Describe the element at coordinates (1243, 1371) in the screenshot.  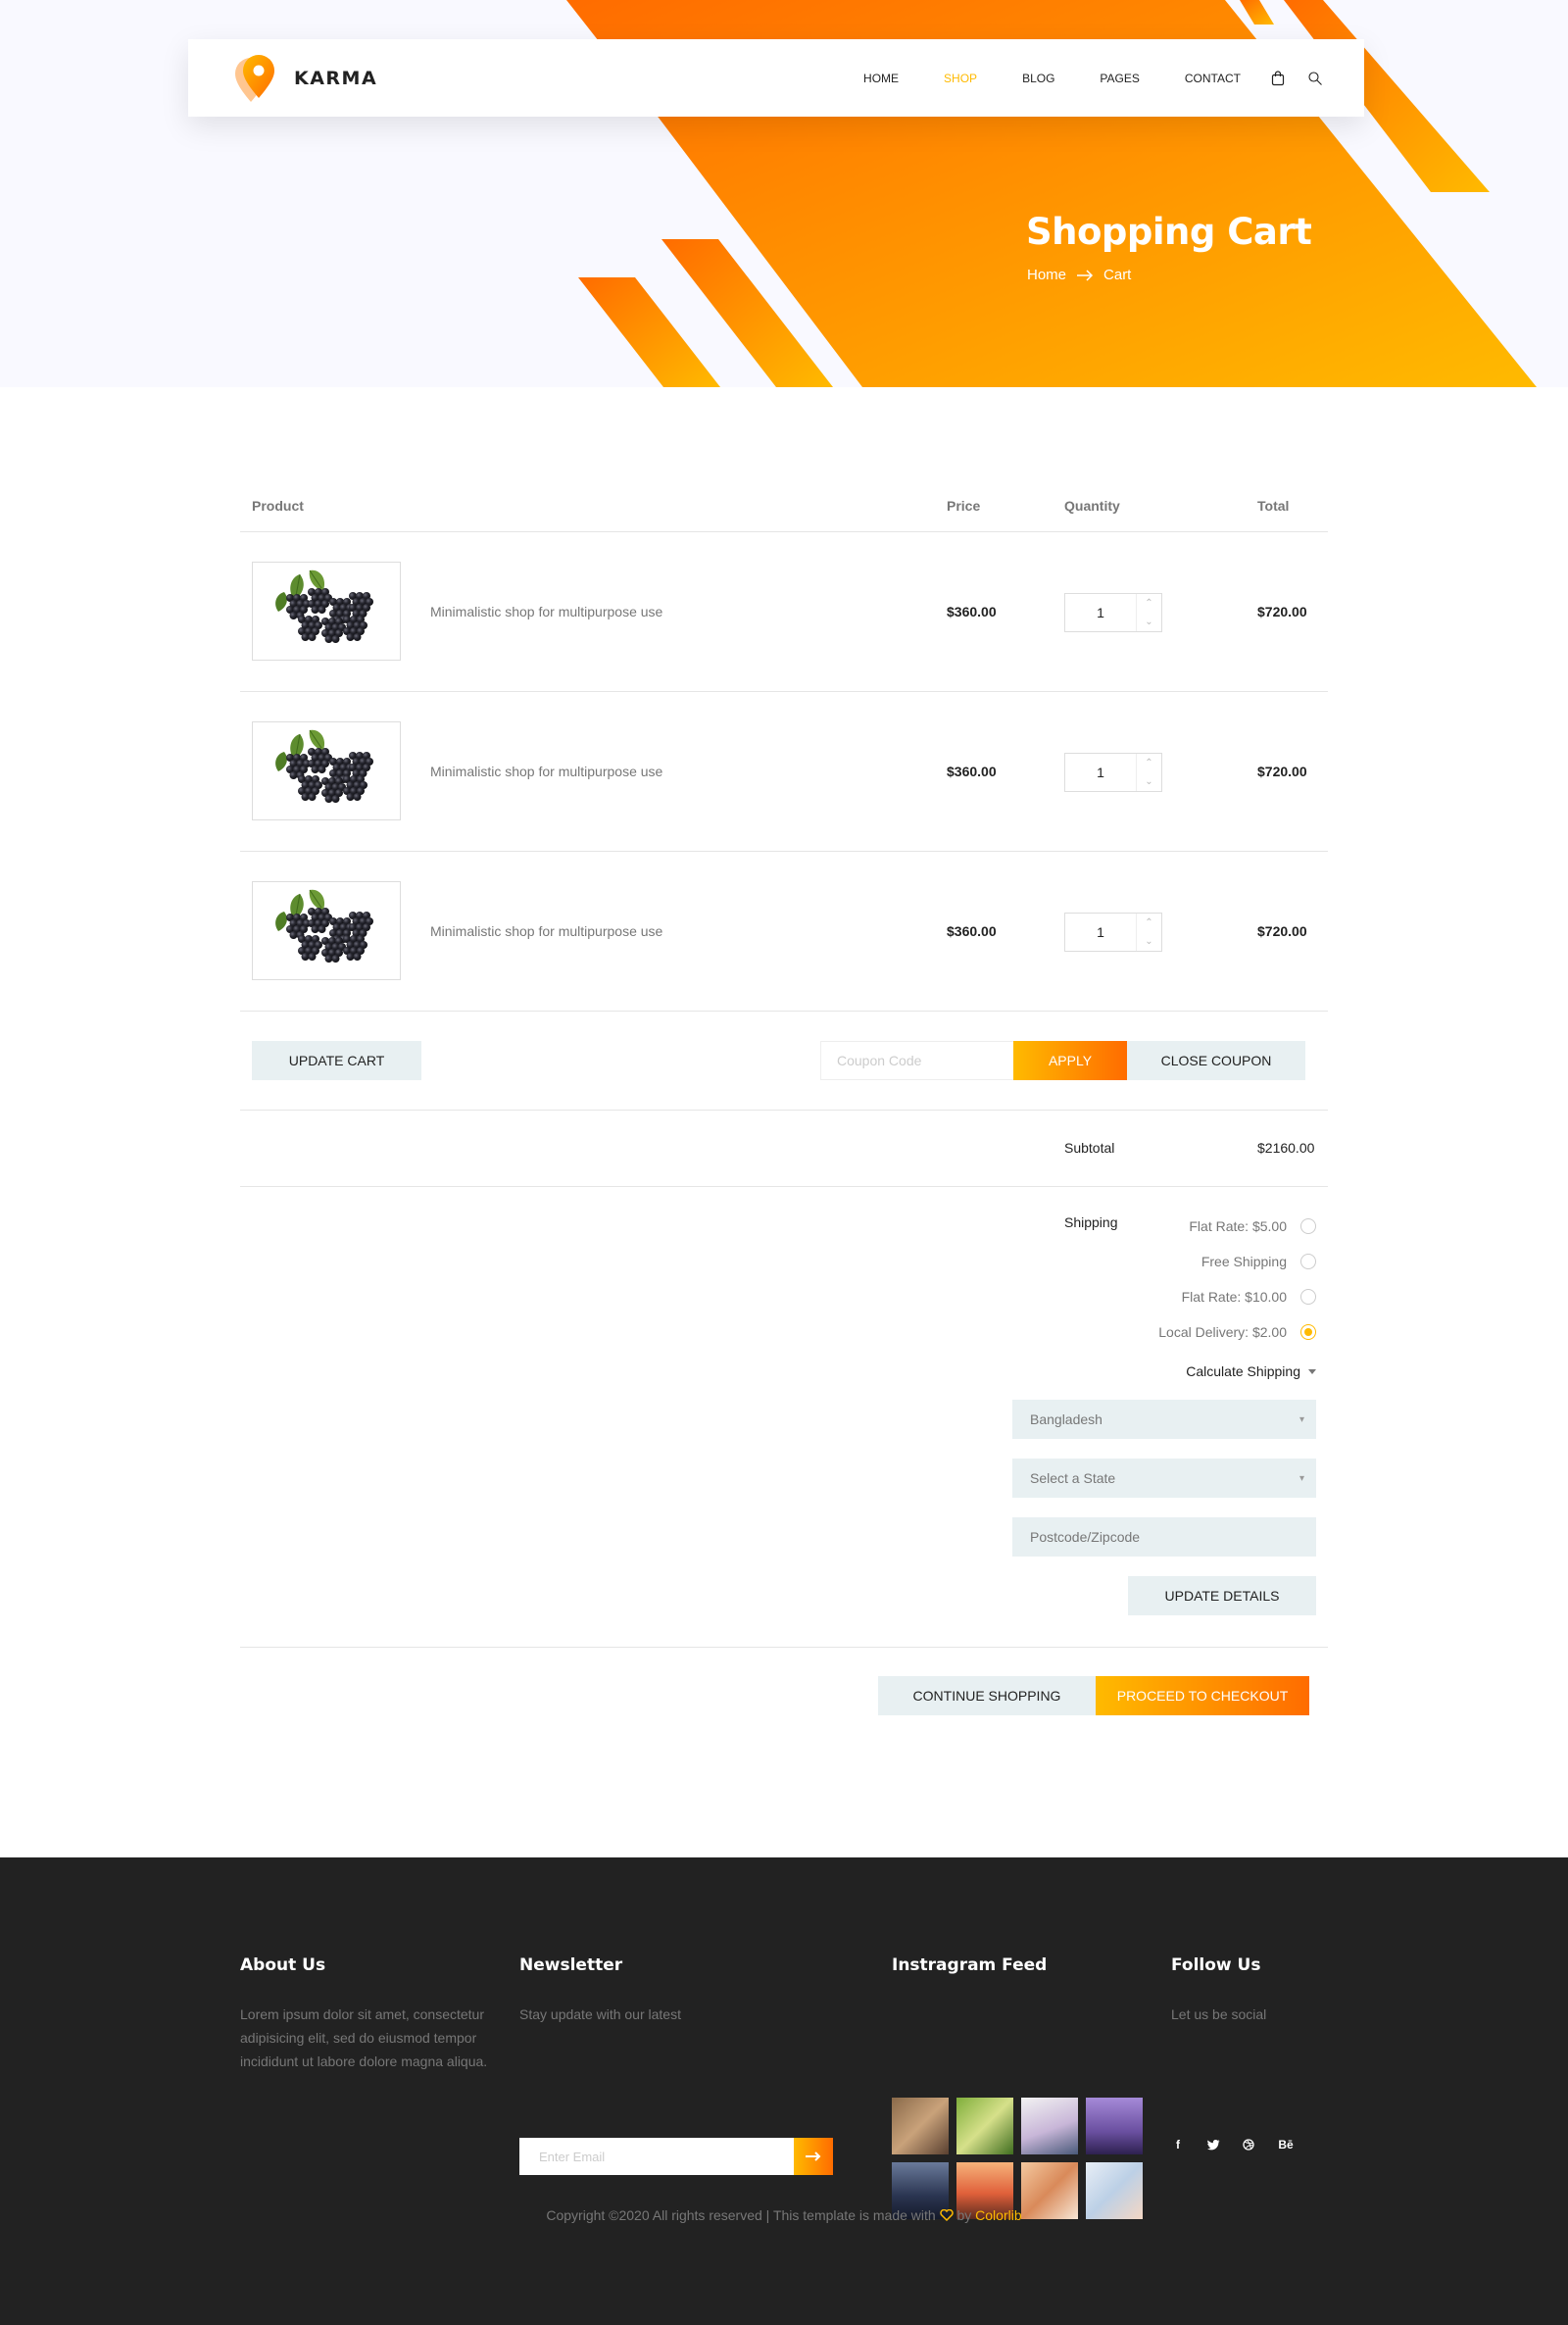
I see `calculate-shipping-label: Calculate Shipping` at that location.